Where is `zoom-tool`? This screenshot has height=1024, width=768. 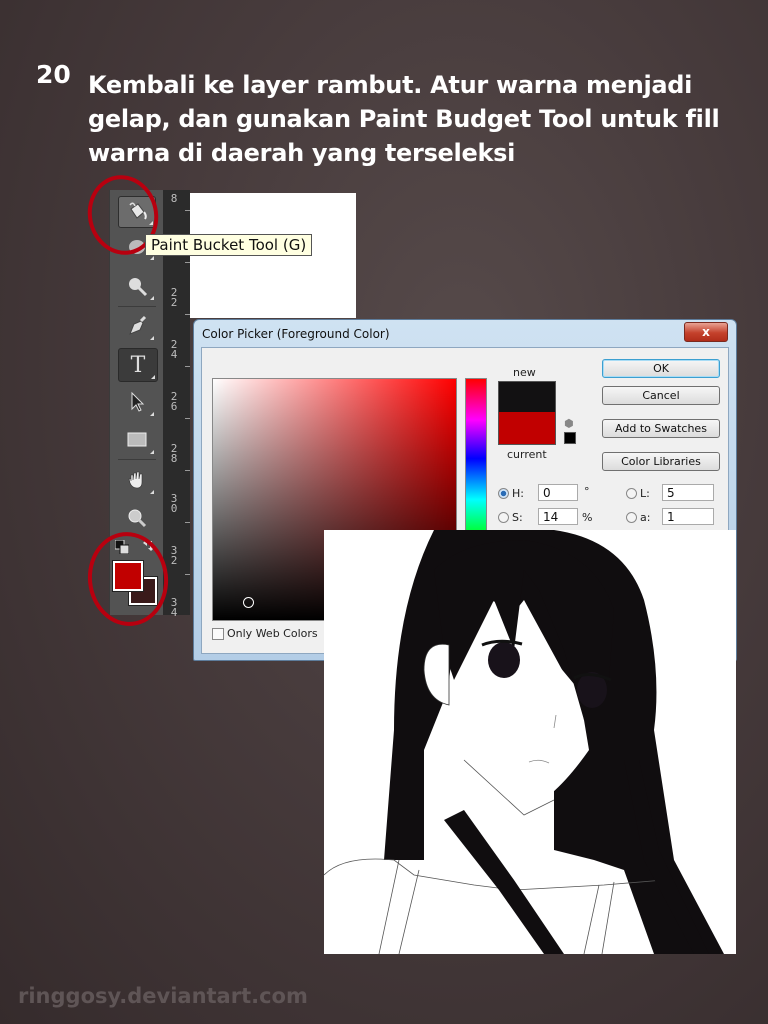
zoom-tool is located at coordinates (137, 518).